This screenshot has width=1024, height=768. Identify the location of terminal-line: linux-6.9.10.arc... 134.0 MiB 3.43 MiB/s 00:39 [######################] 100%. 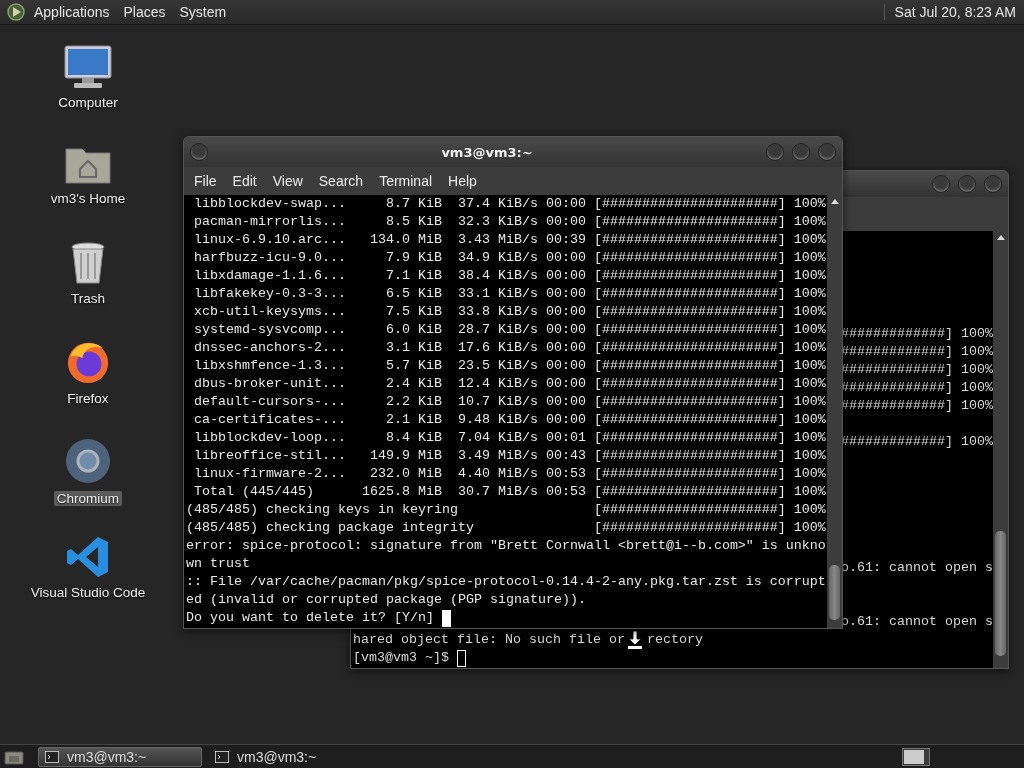
(509, 240).